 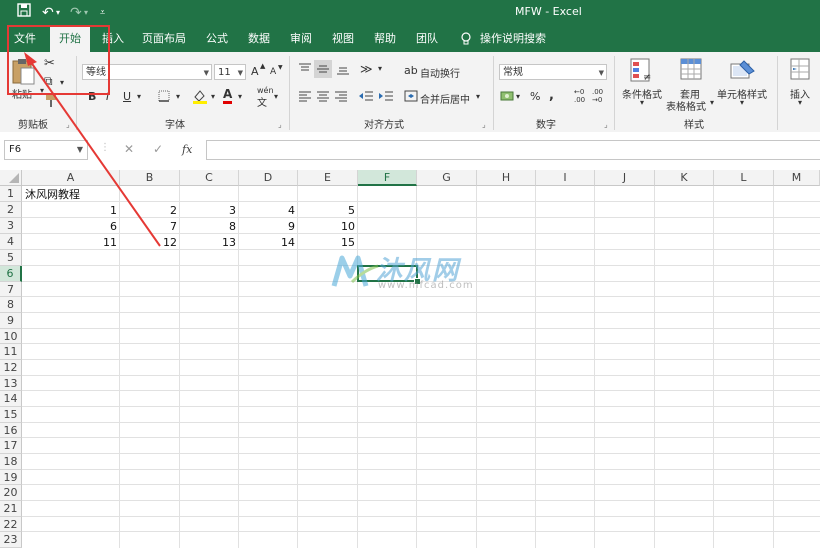 What do you see at coordinates (30, 59) in the screenshot?
I see `annotation-arrow-head-icon` at bounding box center [30, 59].